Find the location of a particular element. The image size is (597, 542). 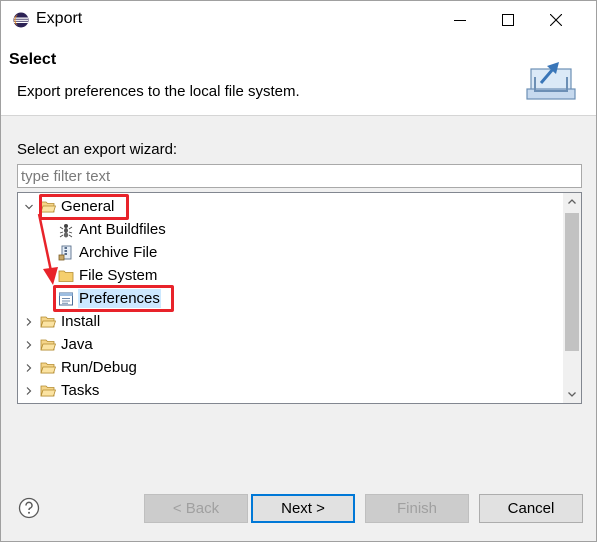

tree-item-label: Java is located at coordinates (77, 344).